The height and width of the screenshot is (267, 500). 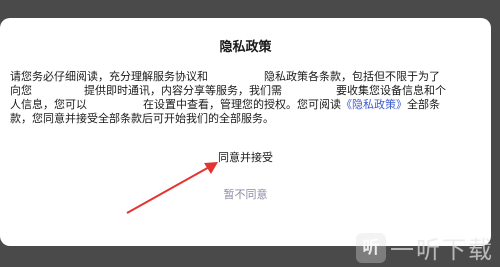 I want to click on watermark-logo-icon: 听, so click(x=371, y=247).